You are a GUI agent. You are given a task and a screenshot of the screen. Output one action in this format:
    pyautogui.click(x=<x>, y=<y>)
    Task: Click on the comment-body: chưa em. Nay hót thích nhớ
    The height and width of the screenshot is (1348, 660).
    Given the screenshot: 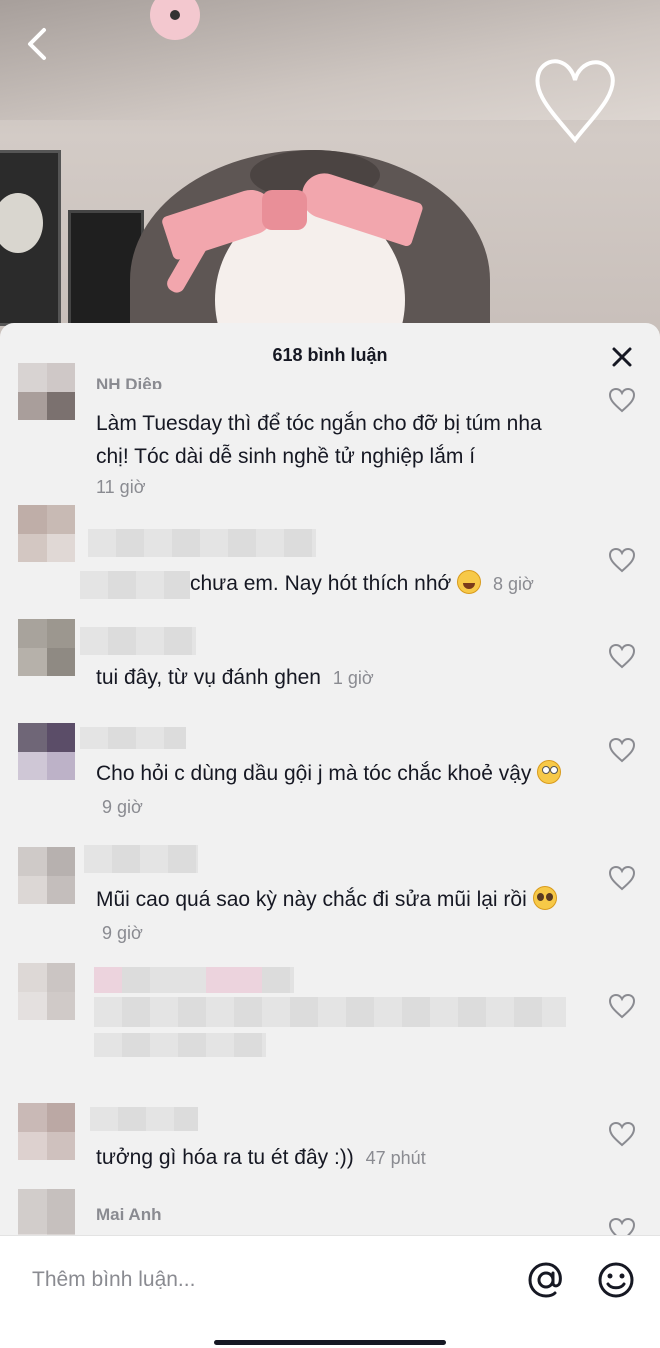 What is the action you would take?
    pyautogui.click(x=321, y=583)
    